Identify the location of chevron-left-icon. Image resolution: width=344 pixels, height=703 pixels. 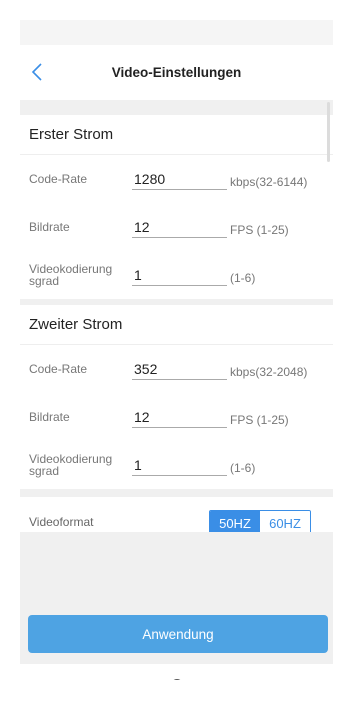
(37, 72).